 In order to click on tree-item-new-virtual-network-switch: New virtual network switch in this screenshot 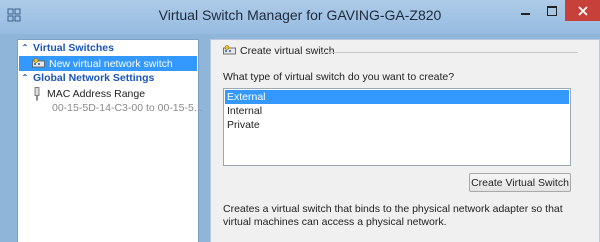, I will do `click(108, 63)`.